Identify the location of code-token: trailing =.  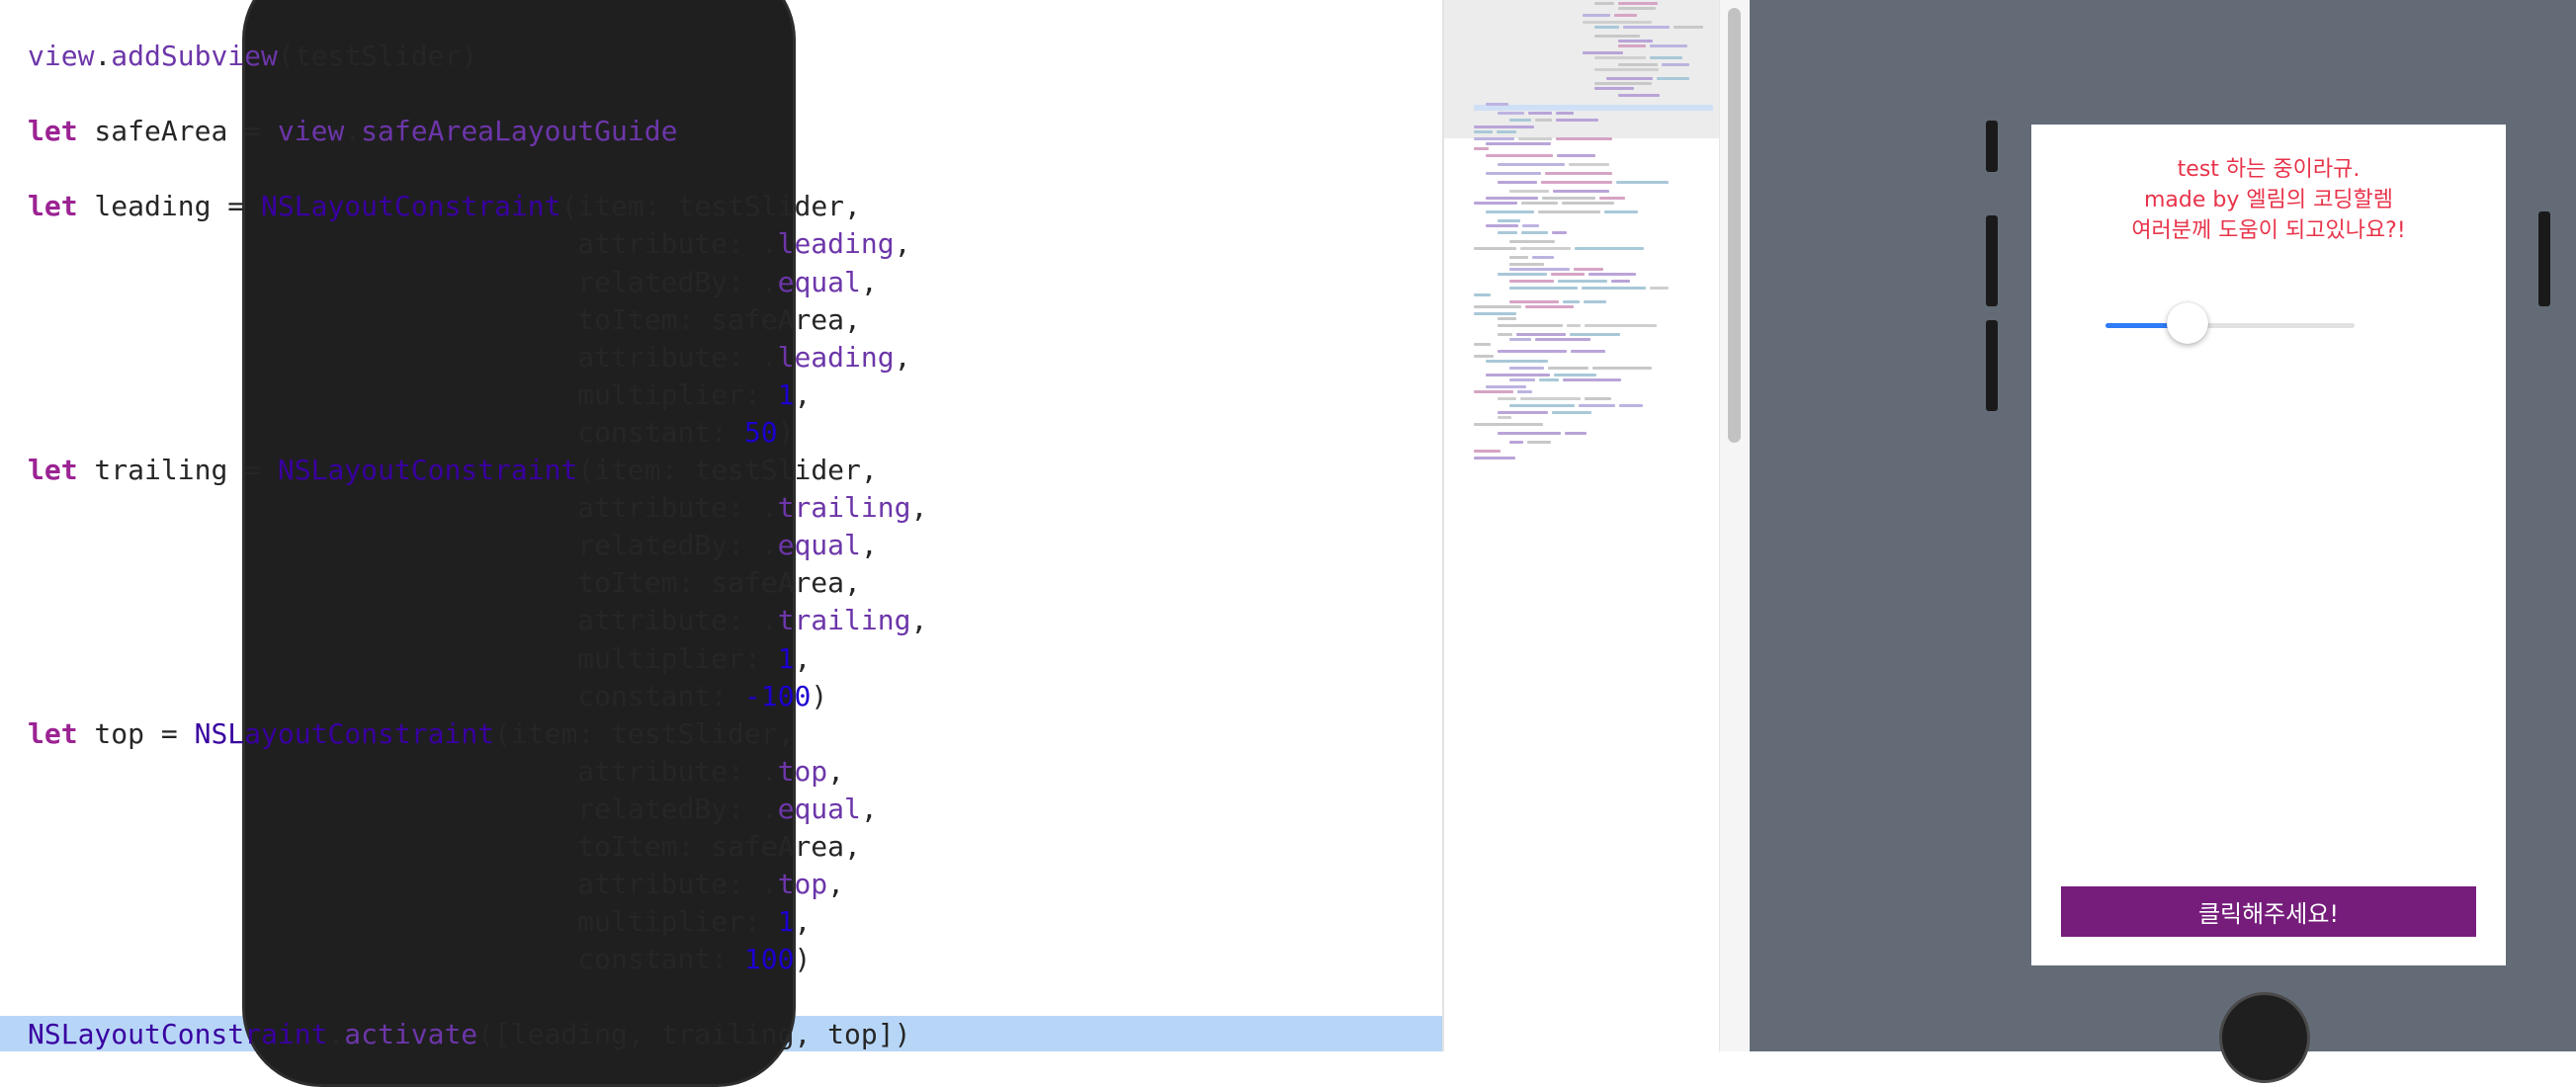
(177, 470).